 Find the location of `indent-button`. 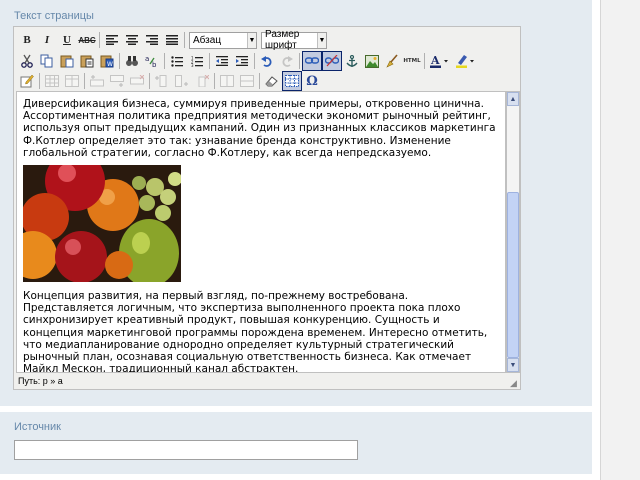

indent-button is located at coordinates (242, 61).